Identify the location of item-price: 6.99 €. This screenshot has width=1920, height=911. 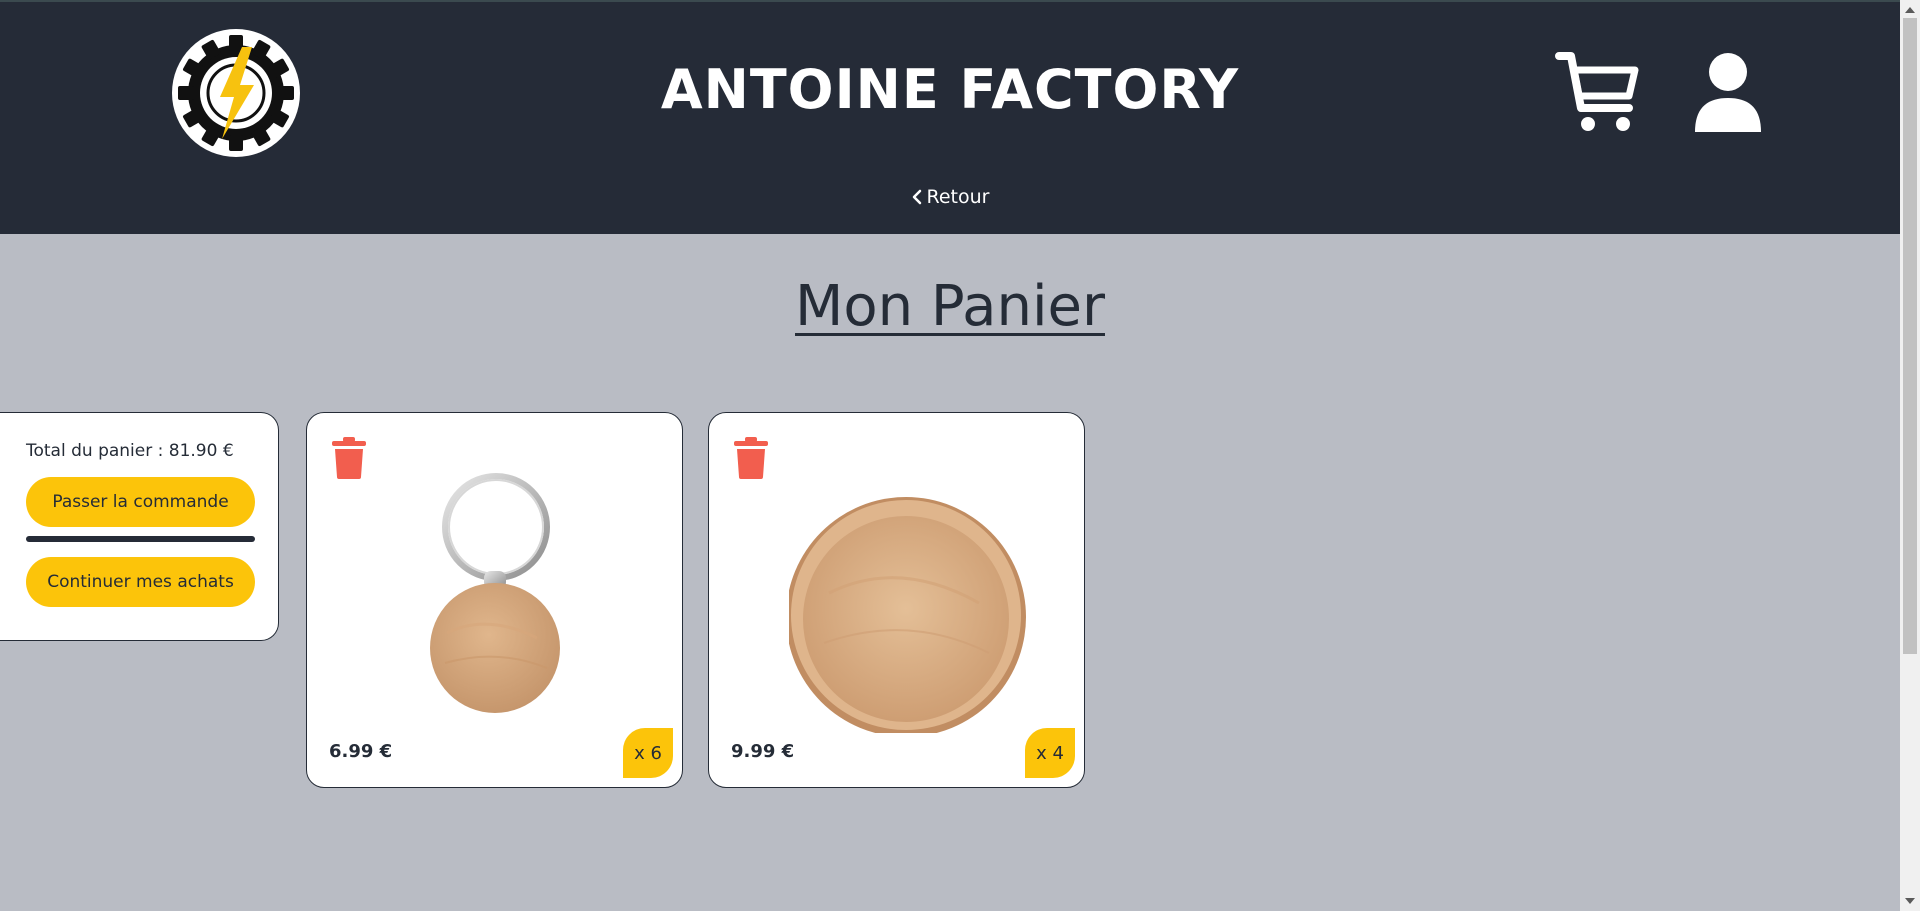
(361, 751).